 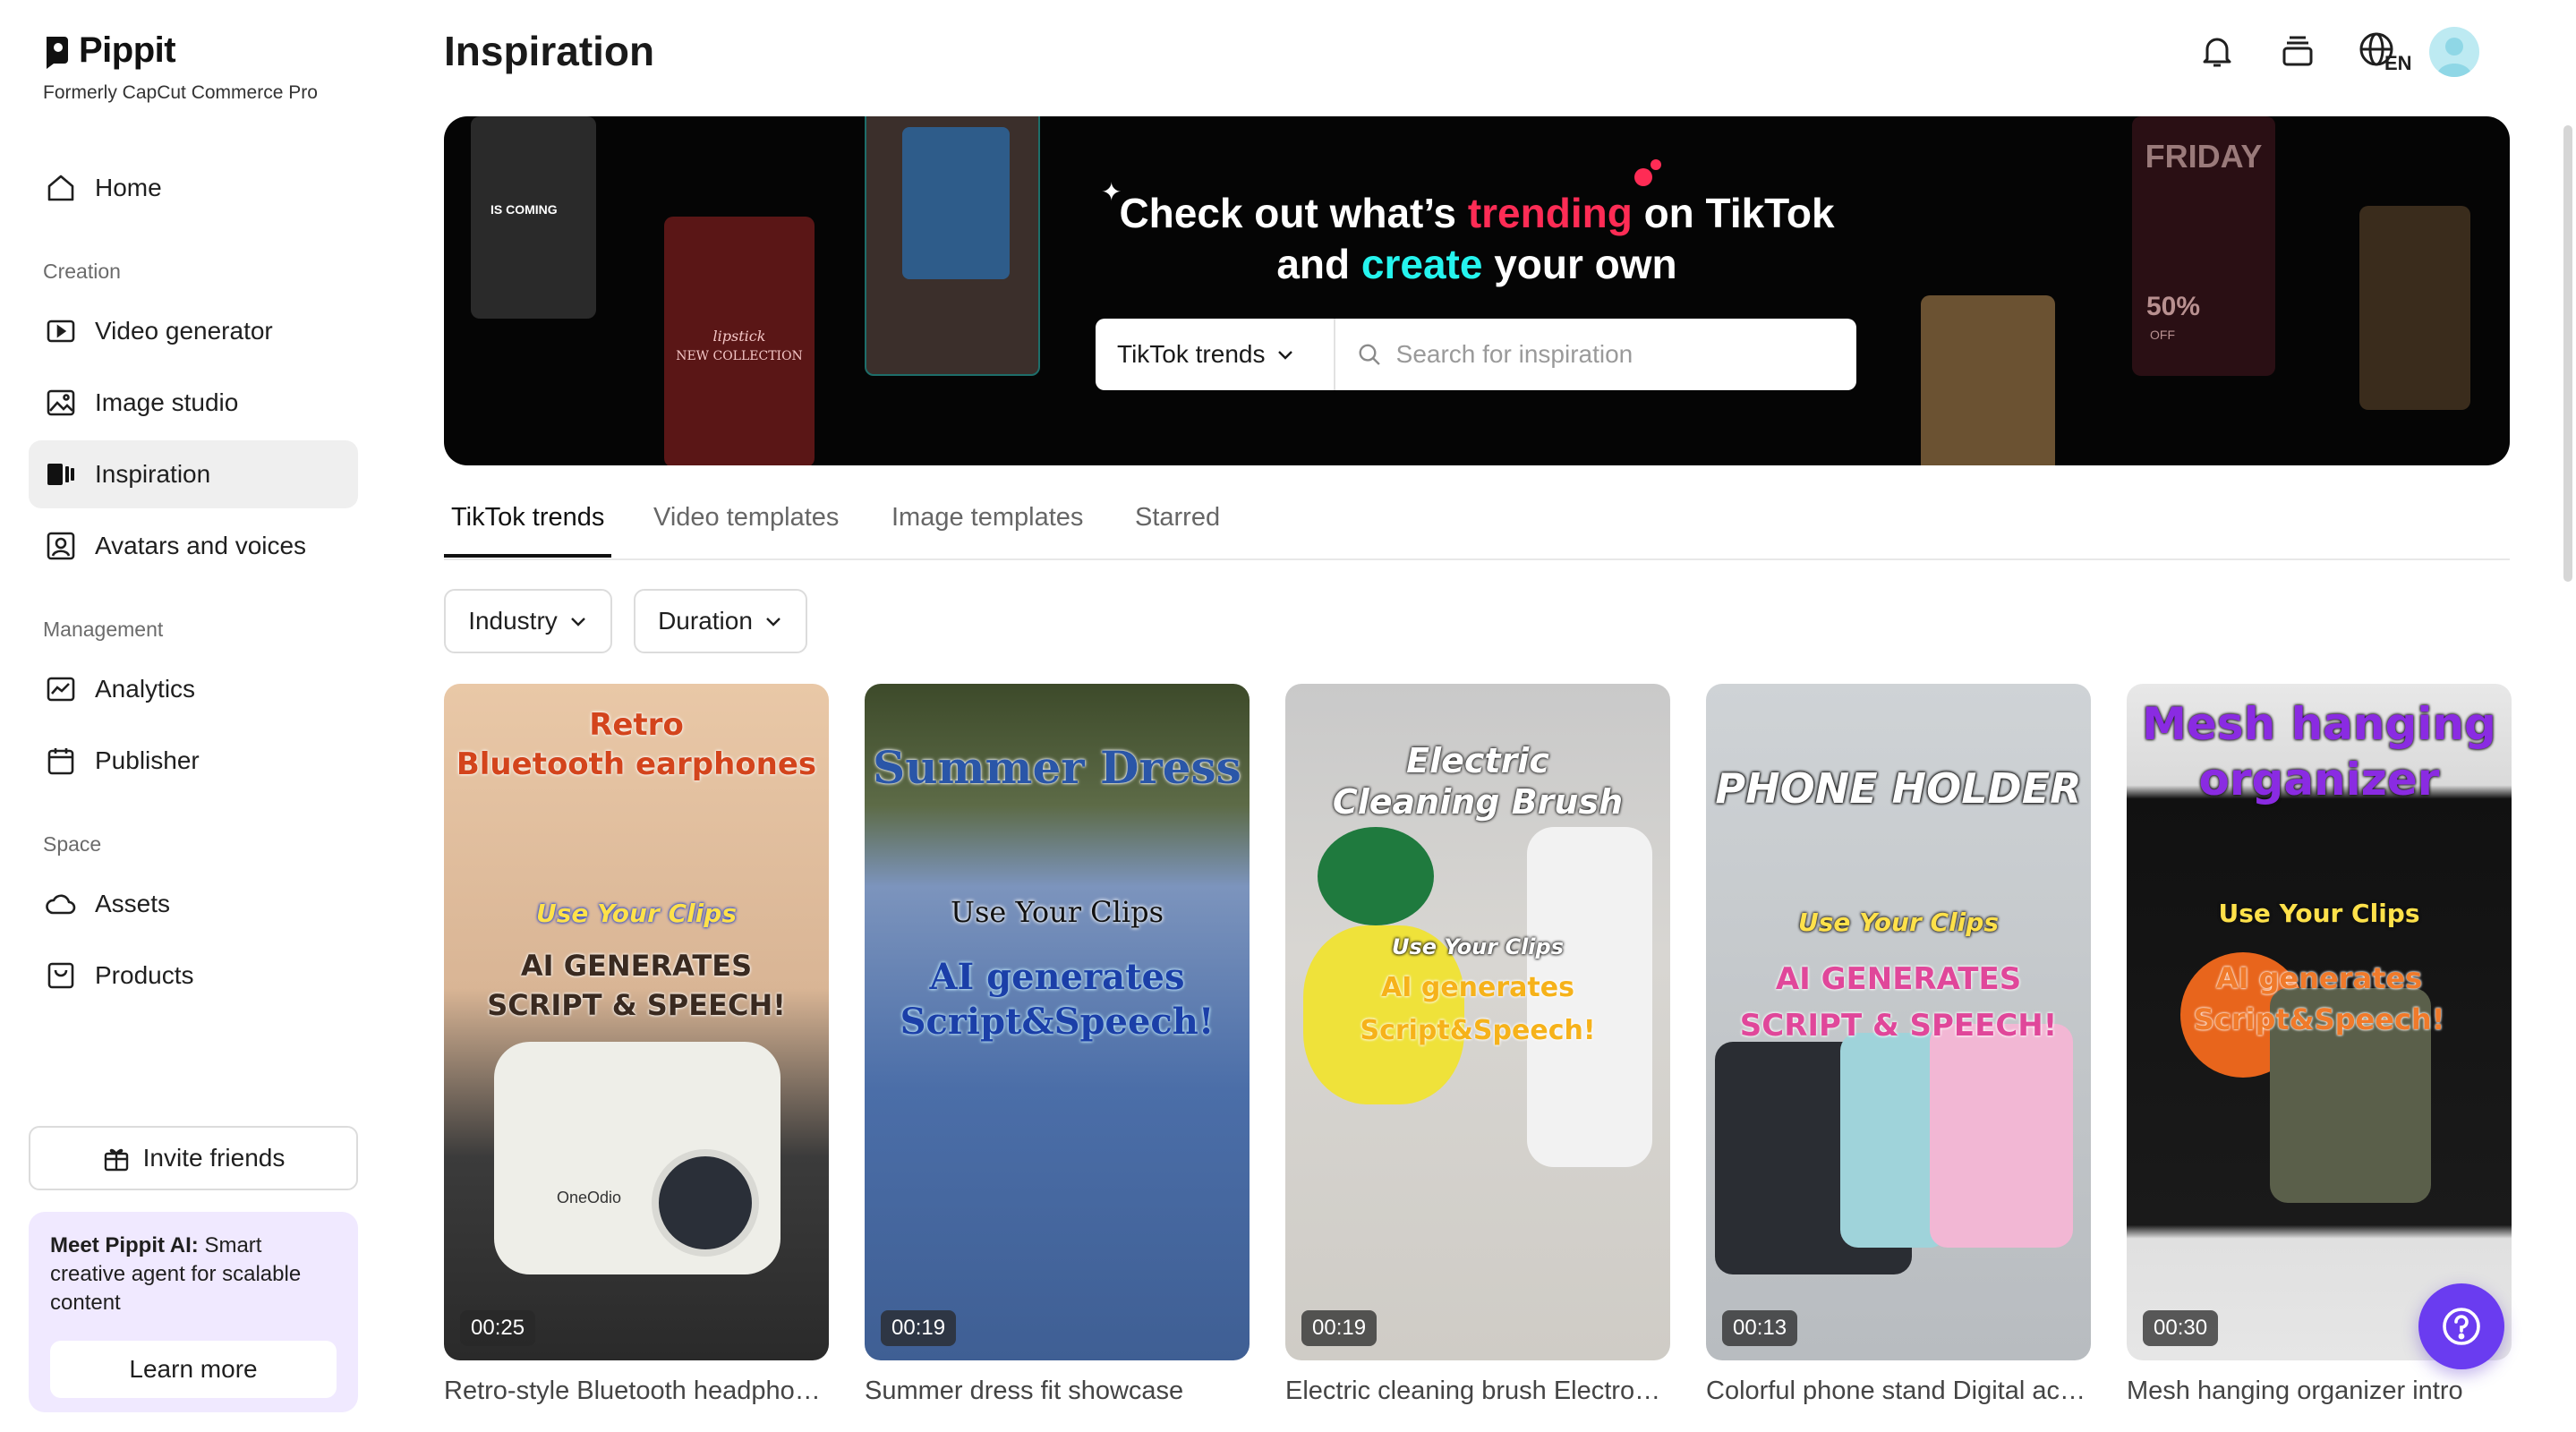 I want to click on card-title: Electric cleaning brush Electronics, so click(x=1477, y=1391).